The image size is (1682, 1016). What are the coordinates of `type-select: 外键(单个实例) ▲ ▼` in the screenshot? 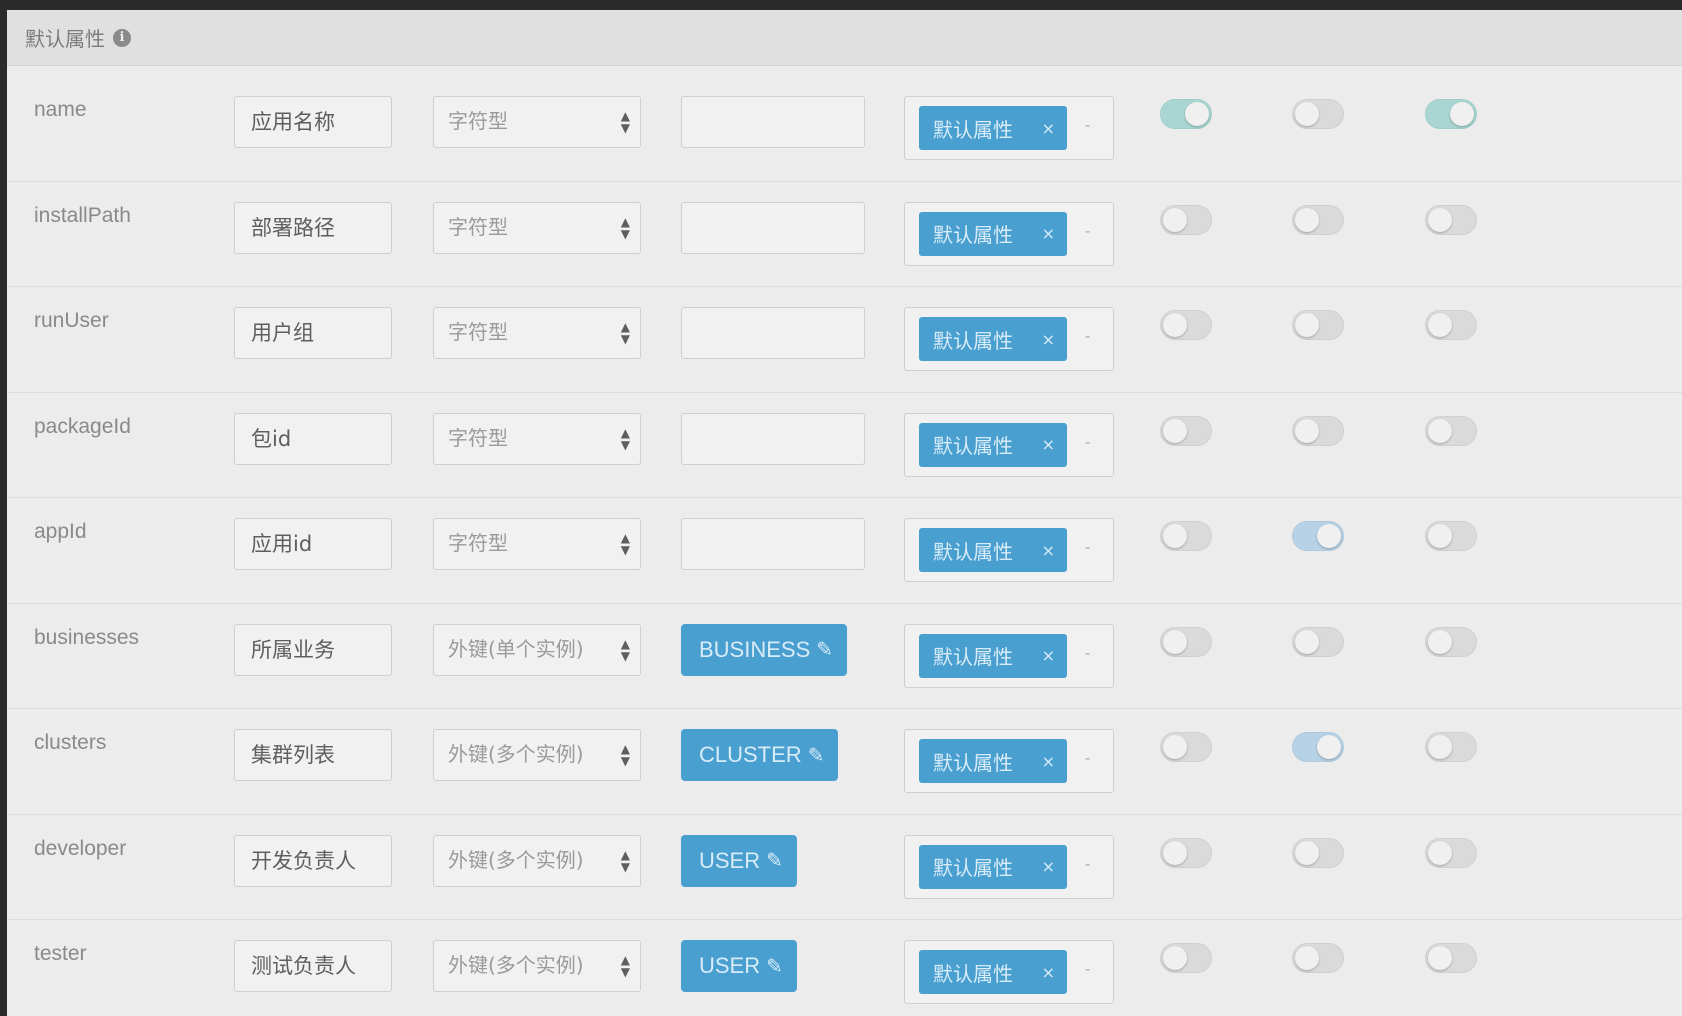 It's located at (537, 649).